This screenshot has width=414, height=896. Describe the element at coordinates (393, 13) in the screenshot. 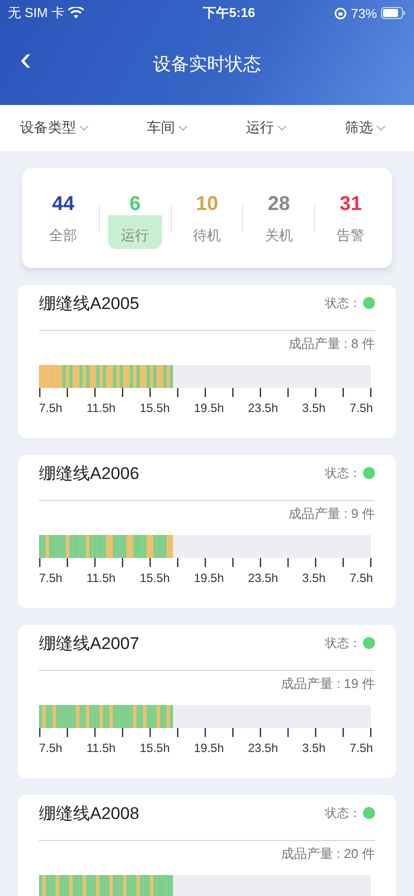

I see `battery-icon` at that location.